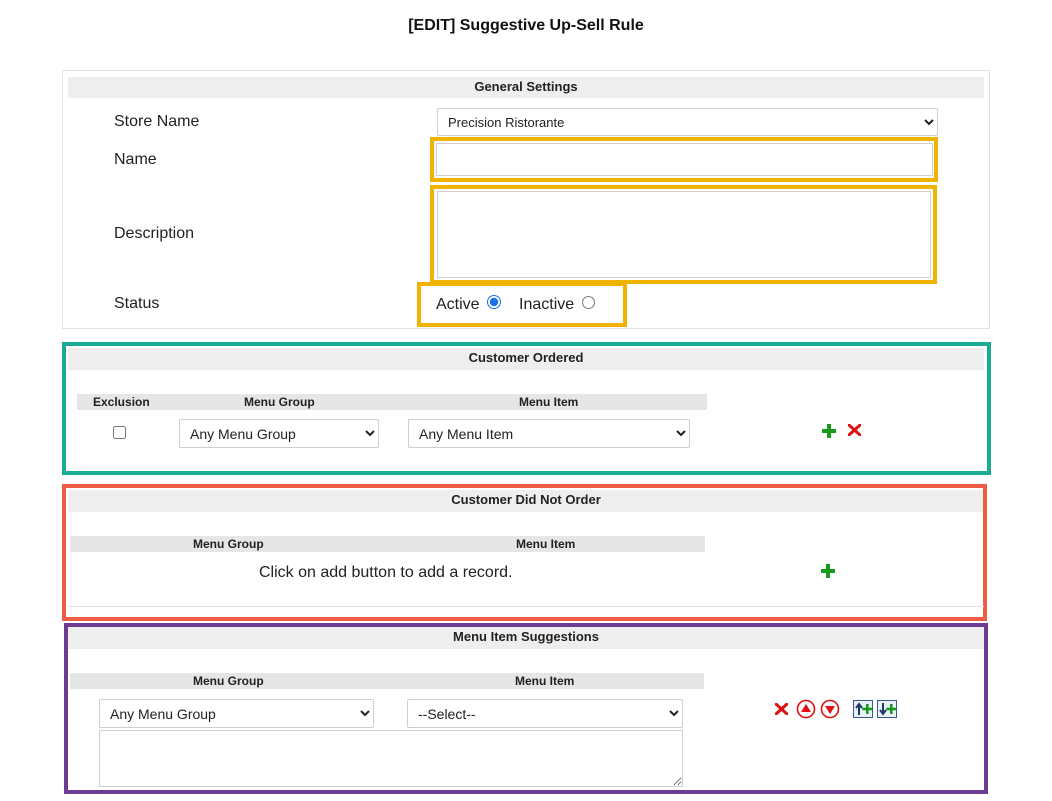  What do you see at coordinates (392, 402) in the screenshot?
I see `customer-ordered-column-header: Exclusion Menu Group Menu Item` at bounding box center [392, 402].